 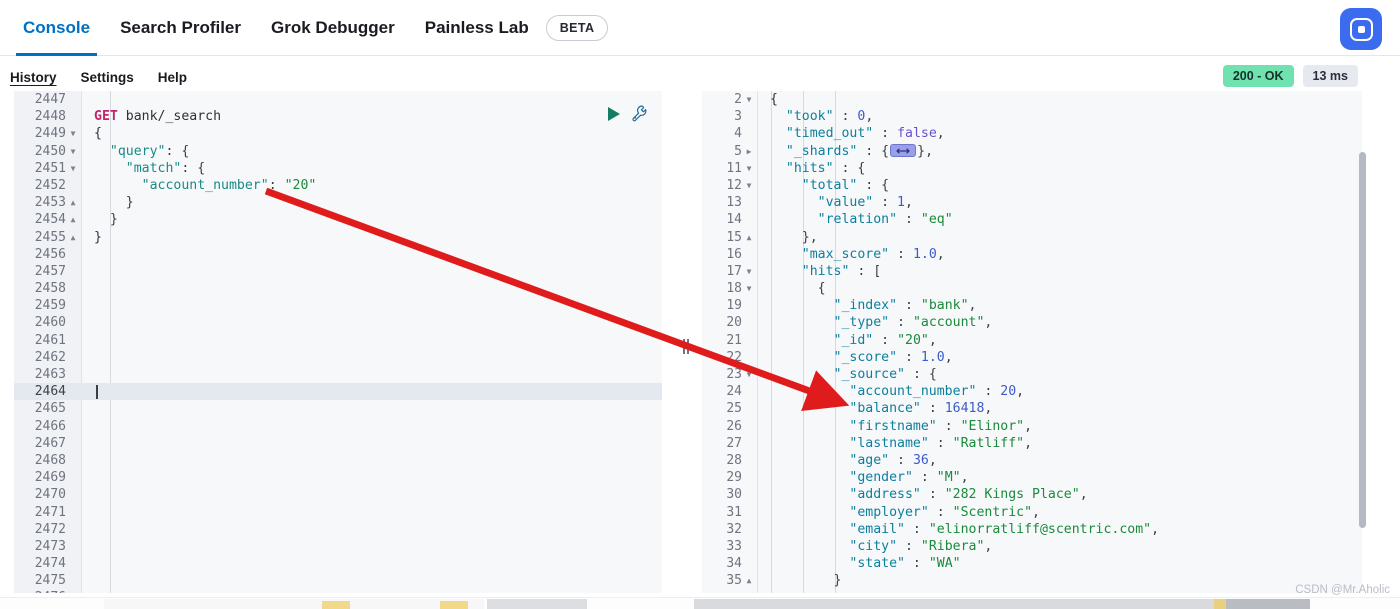 I want to click on submenu-item-settings: Settings, so click(x=107, y=77).